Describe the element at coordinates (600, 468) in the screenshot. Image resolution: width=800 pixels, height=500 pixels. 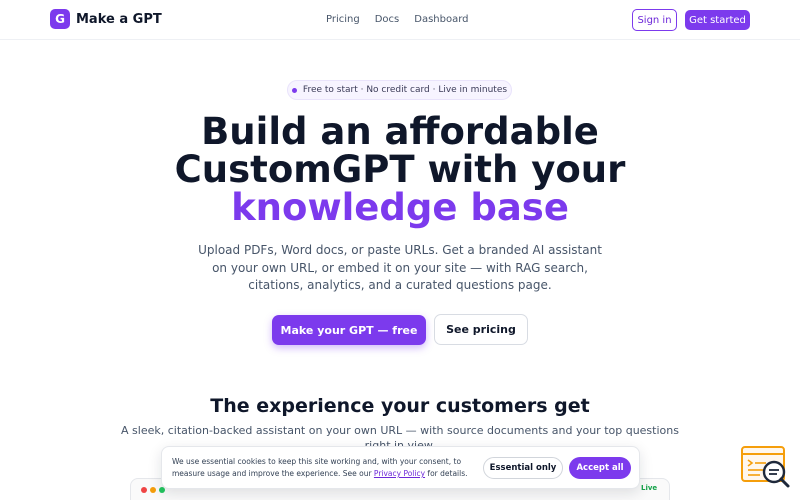
I see `accept-all-button: Accept all` at that location.